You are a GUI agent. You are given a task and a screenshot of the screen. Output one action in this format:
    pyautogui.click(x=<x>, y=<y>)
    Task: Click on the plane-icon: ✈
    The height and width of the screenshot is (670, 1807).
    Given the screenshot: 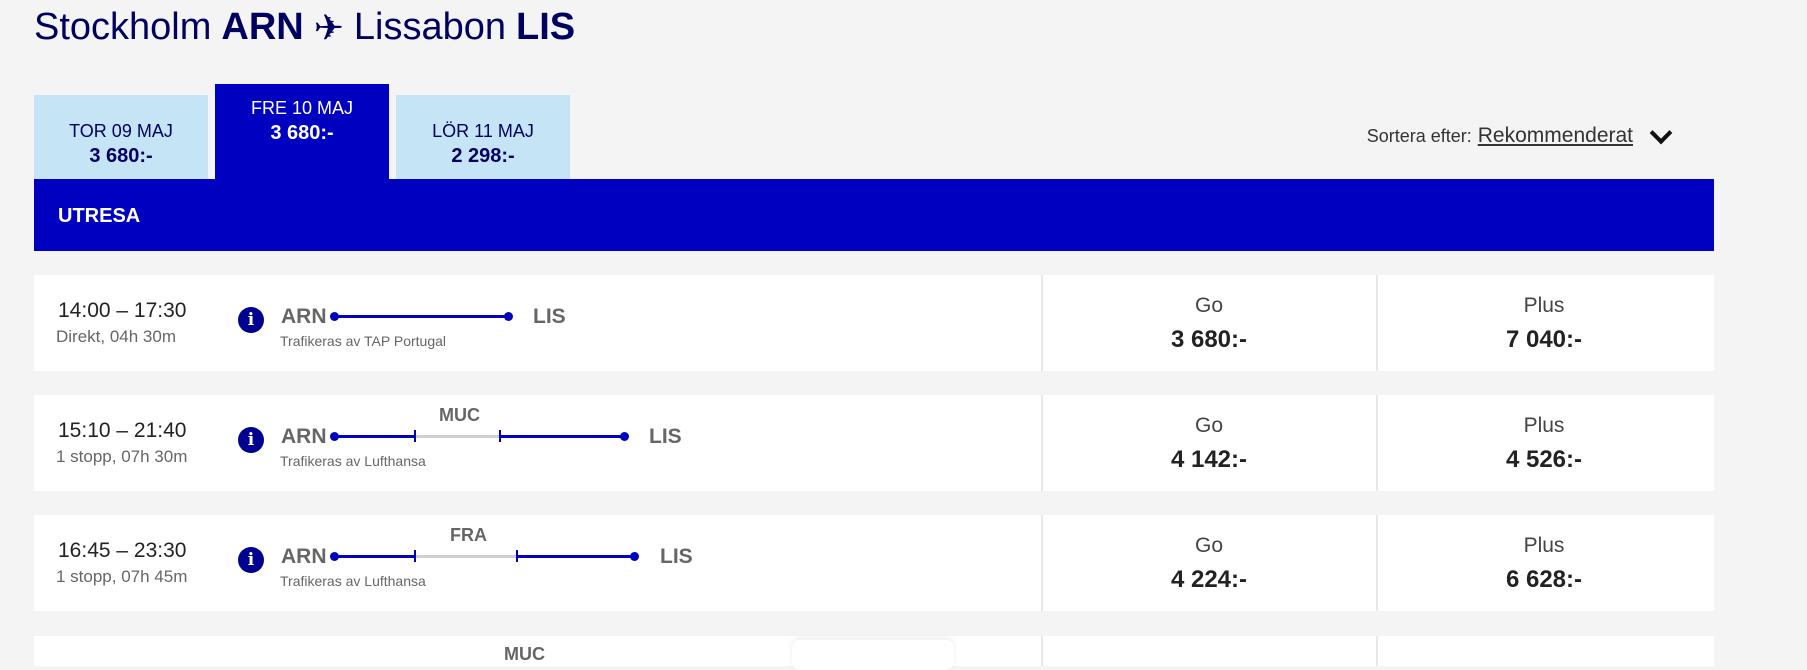 What is the action you would take?
    pyautogui.click(x=328, y=27)
    